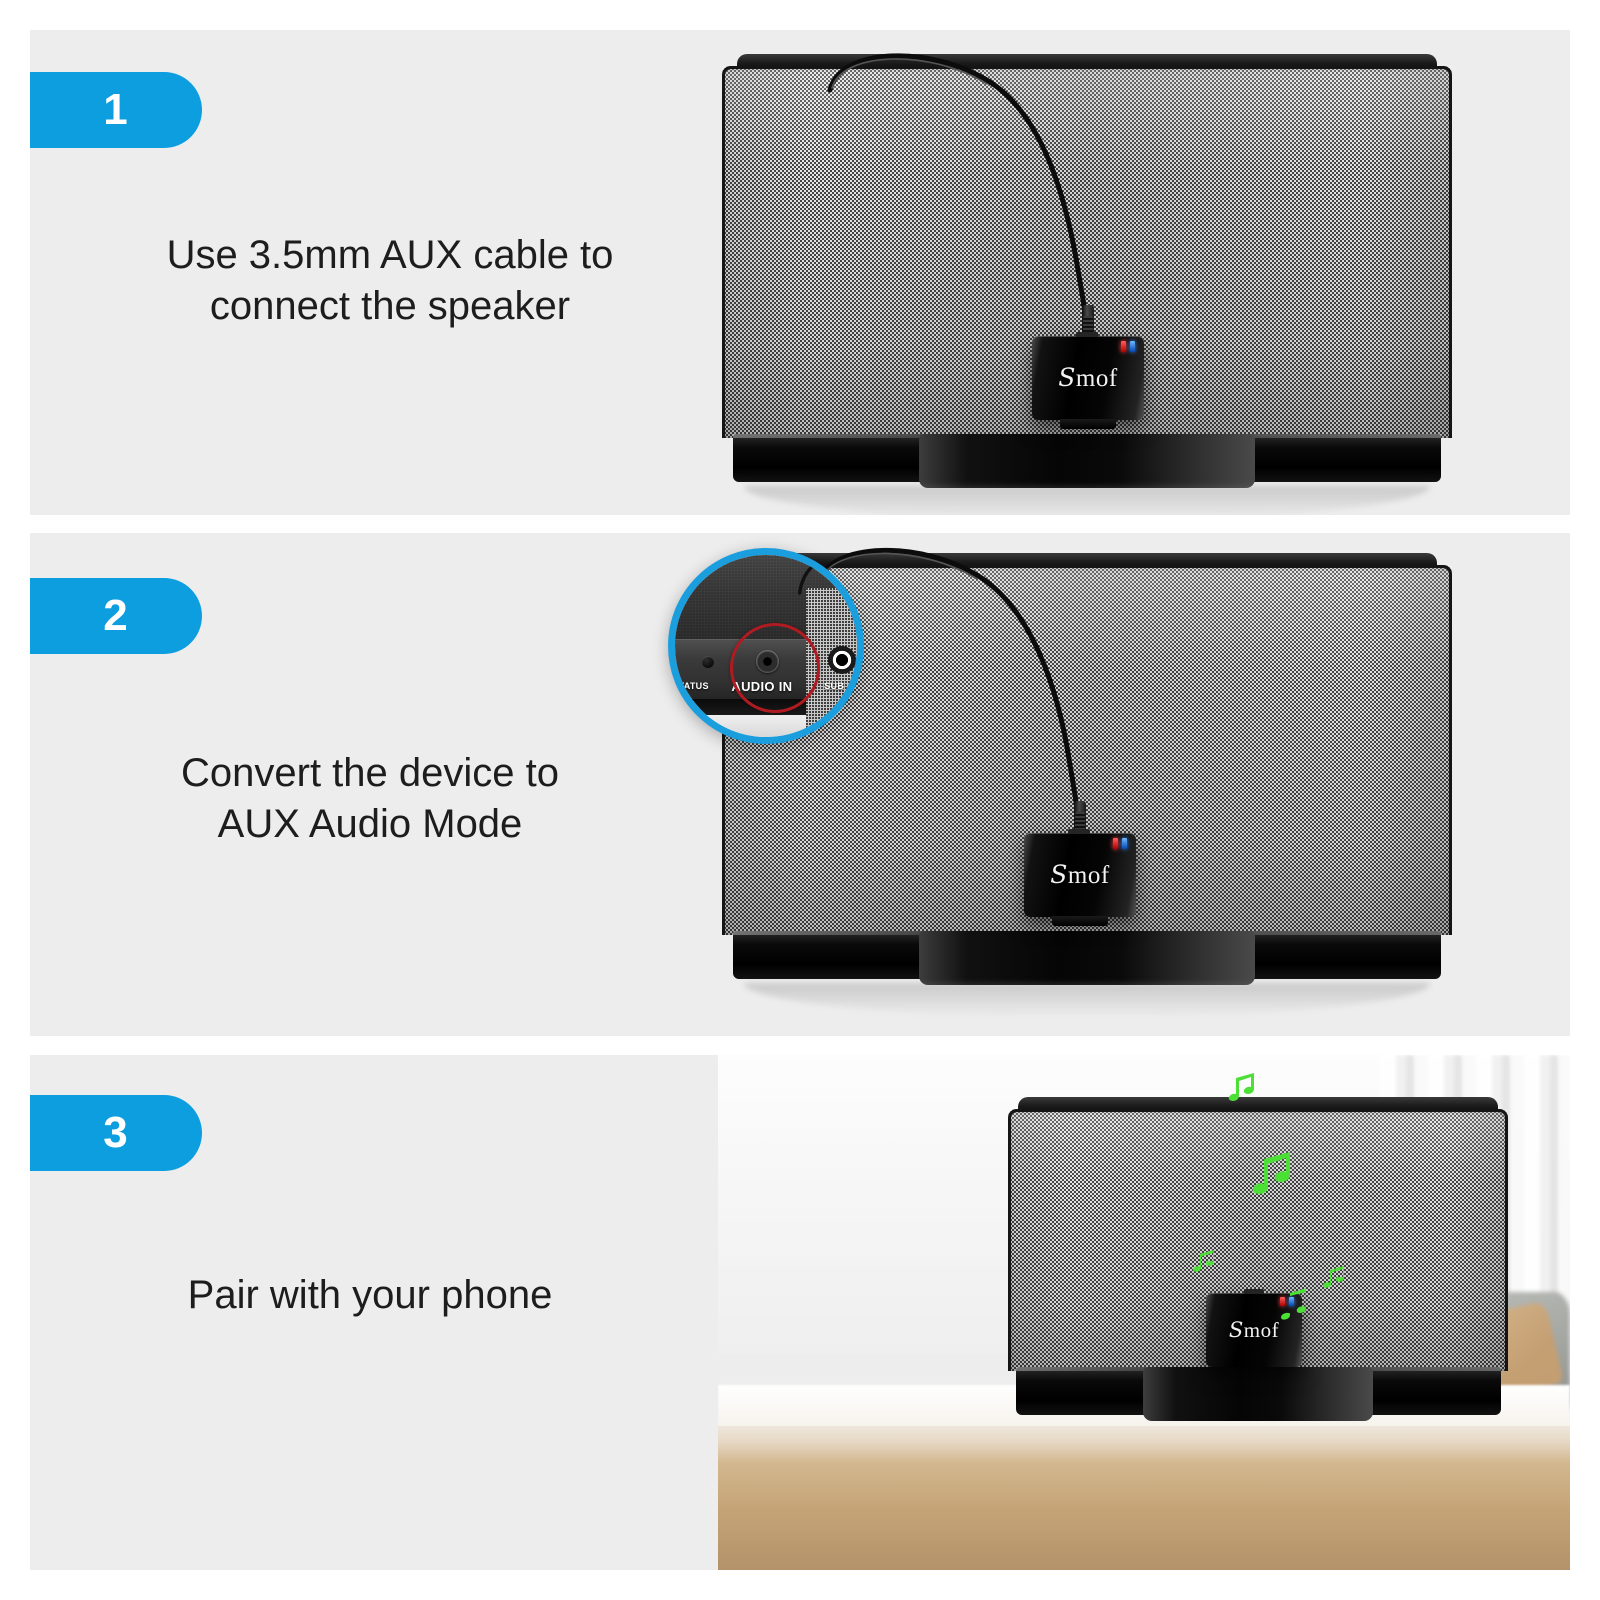  I want to click on step-3-badge: 3, so click(116, 1133).